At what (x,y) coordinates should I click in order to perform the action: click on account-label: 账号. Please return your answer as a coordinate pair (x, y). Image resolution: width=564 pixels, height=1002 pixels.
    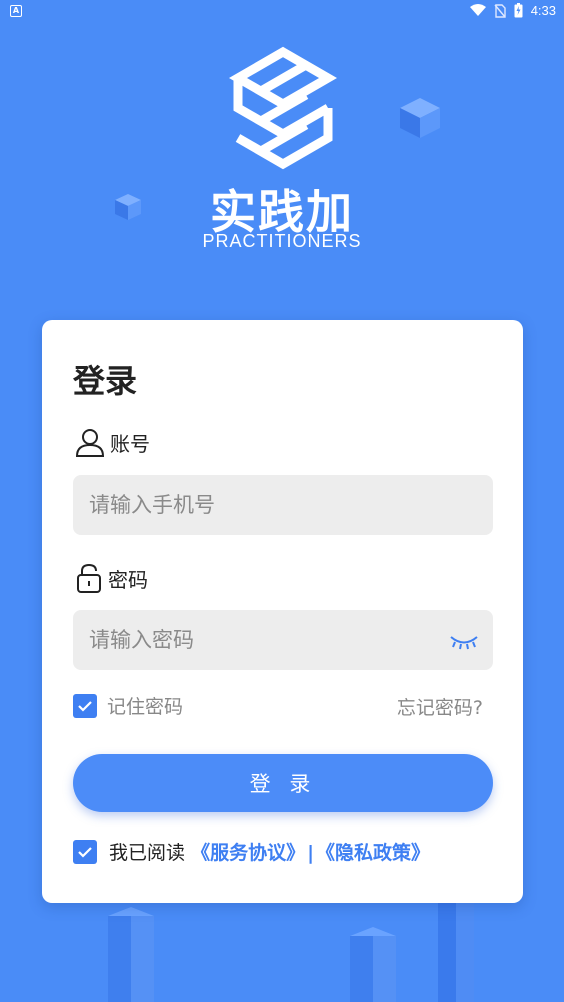
    Looking at the image, I should click on (112, 442).